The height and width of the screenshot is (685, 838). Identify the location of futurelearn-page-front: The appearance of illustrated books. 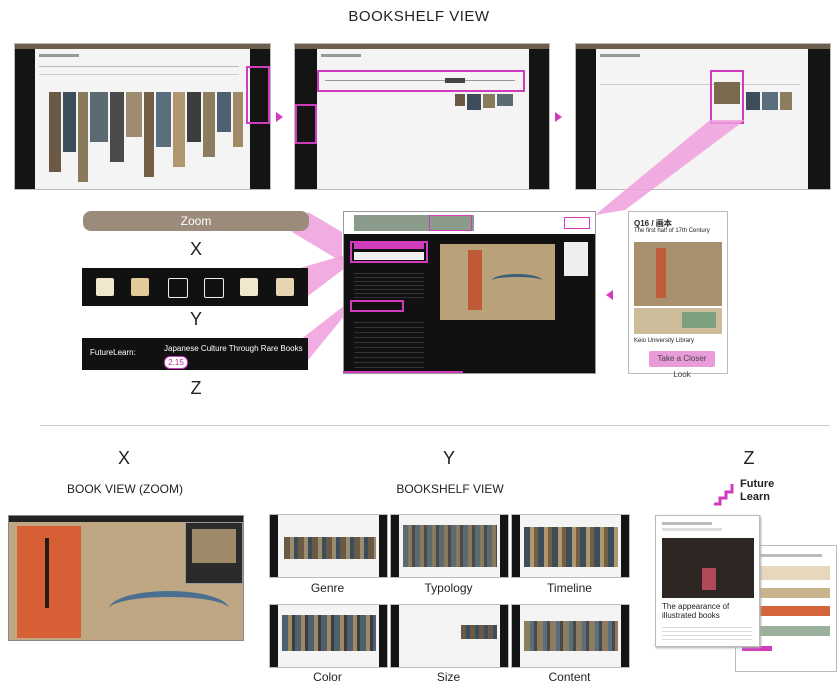
(707, 581).